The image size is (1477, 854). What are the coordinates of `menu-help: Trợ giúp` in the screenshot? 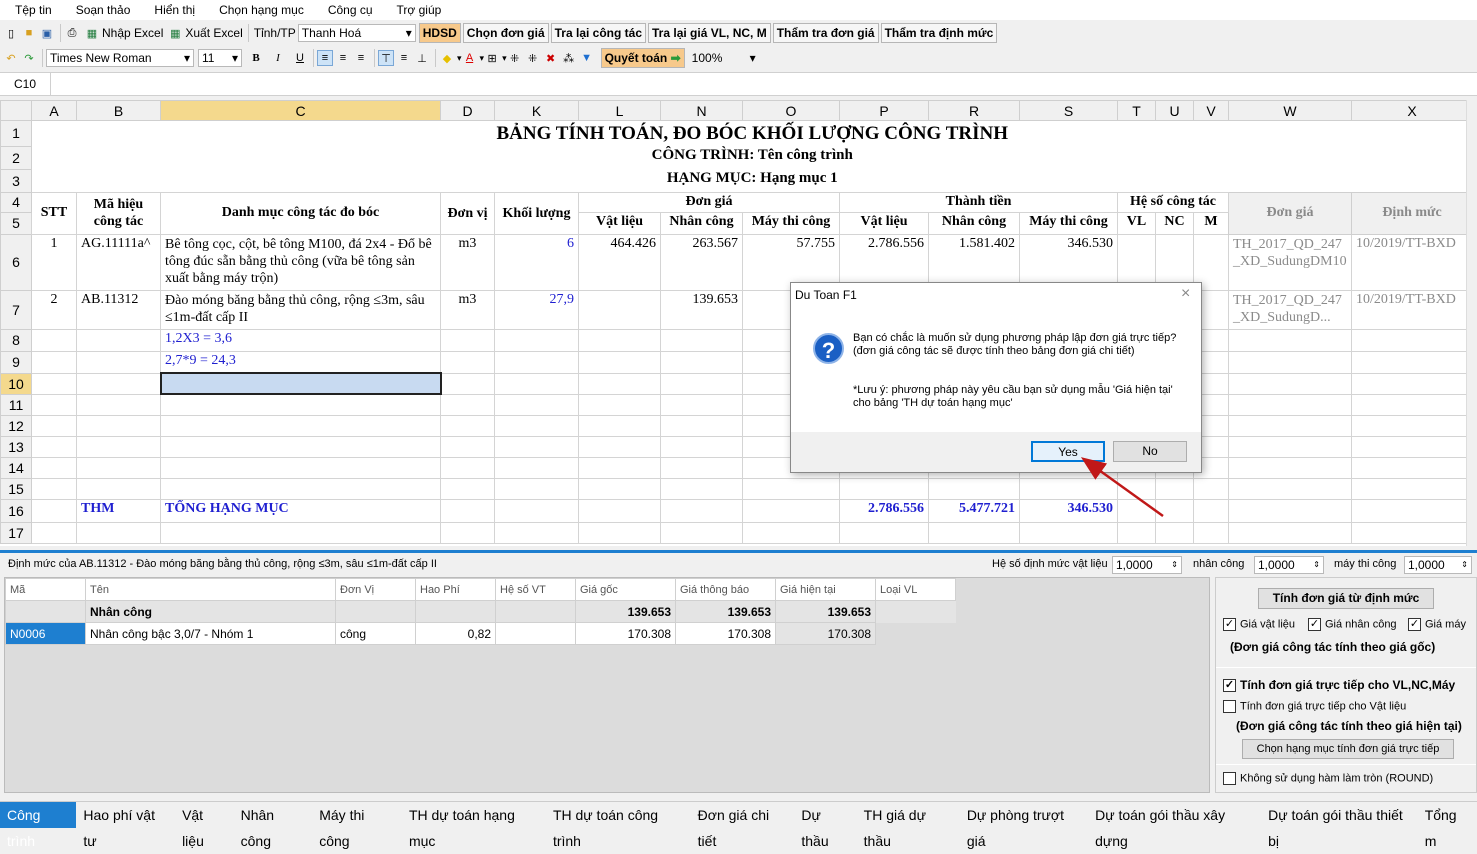 It's located at (416, 10).